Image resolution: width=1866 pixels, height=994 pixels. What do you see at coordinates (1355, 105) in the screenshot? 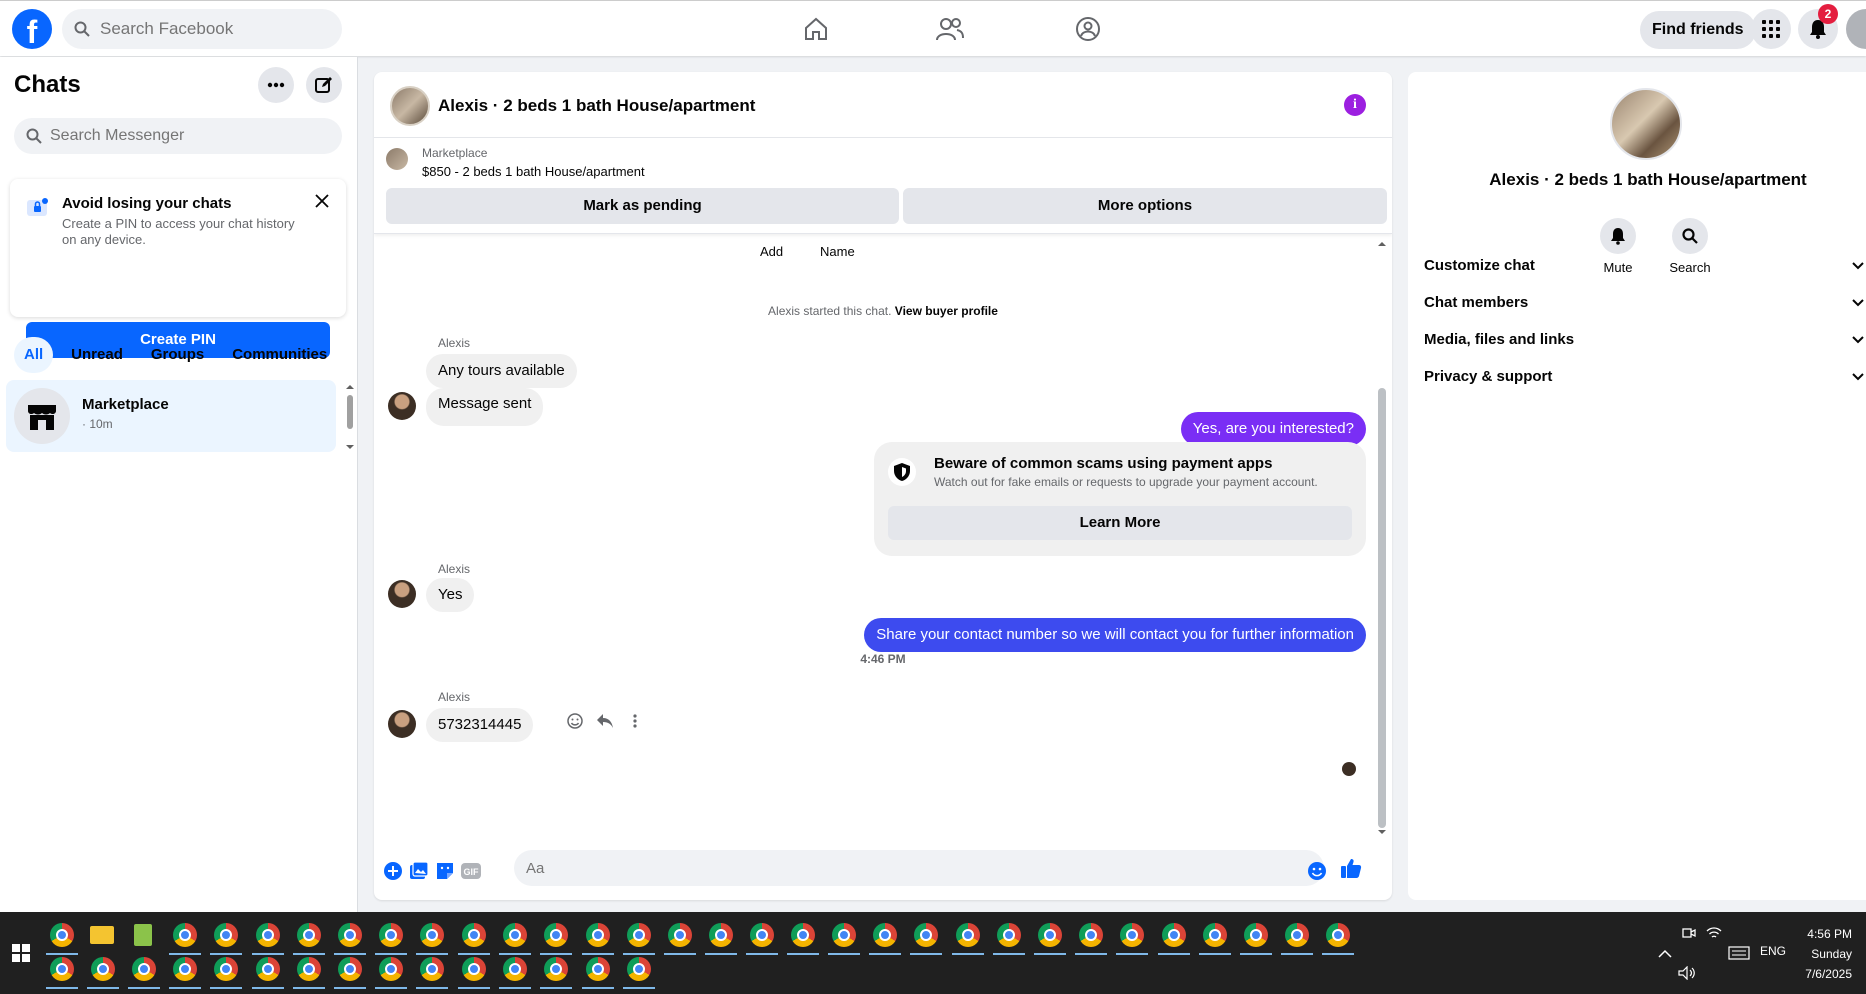
I see `info-icon: i` at bounding box center [1355, 105].